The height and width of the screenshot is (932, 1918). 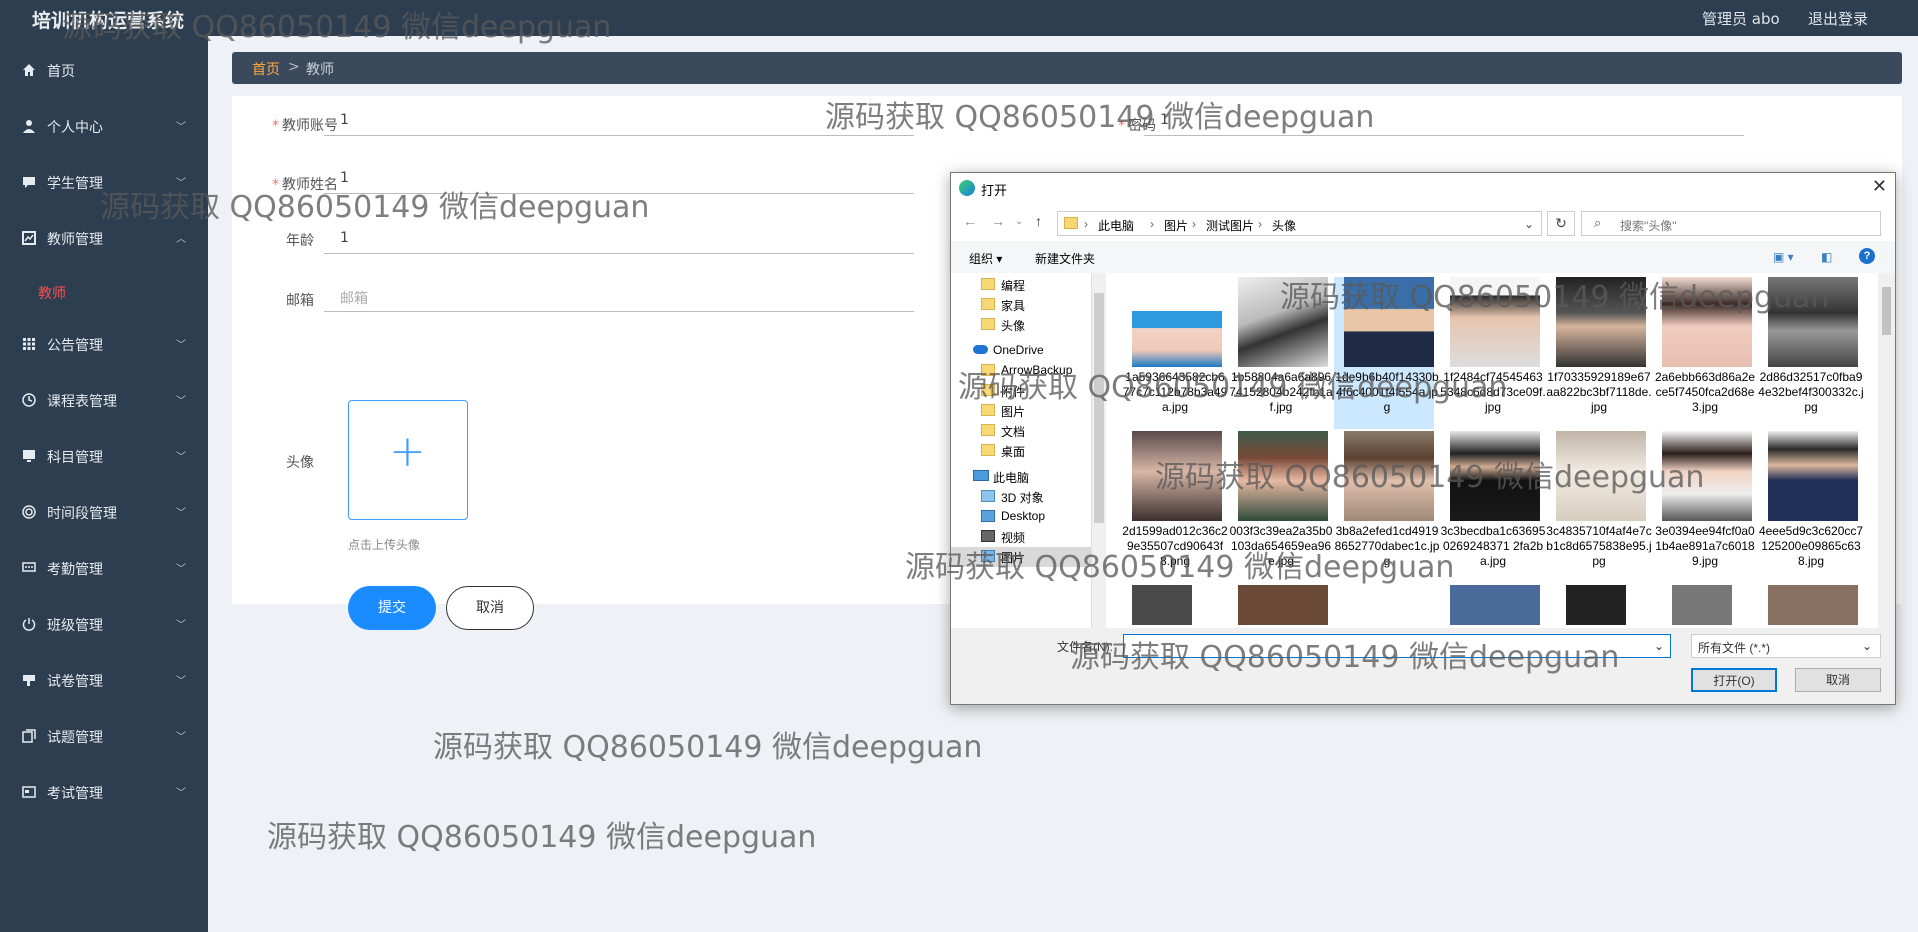 What do you see at coordinates (104, 792) in the screenshot?
I see `sidebar-item-exams: 考试管理 ﹀` at bounding box center [104, 792].